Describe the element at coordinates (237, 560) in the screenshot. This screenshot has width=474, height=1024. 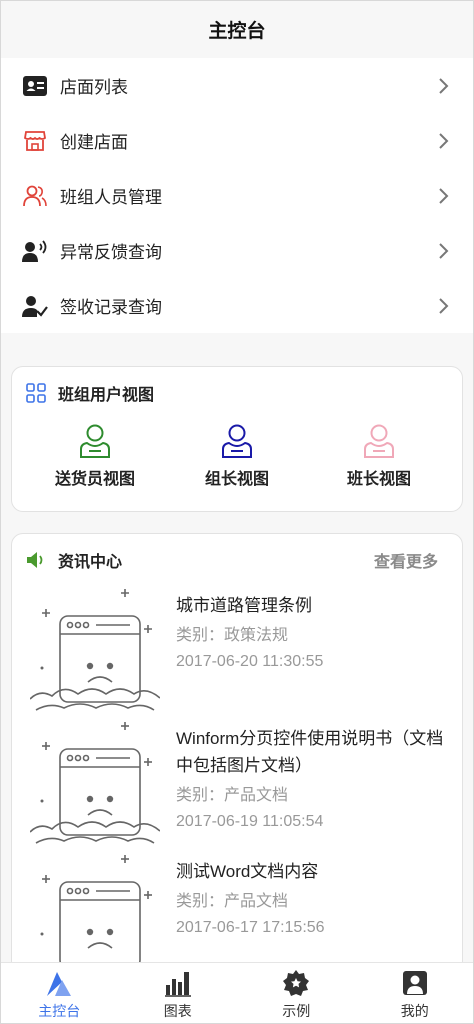
I see `news-header: 资讯中心 查看更多` at that location.